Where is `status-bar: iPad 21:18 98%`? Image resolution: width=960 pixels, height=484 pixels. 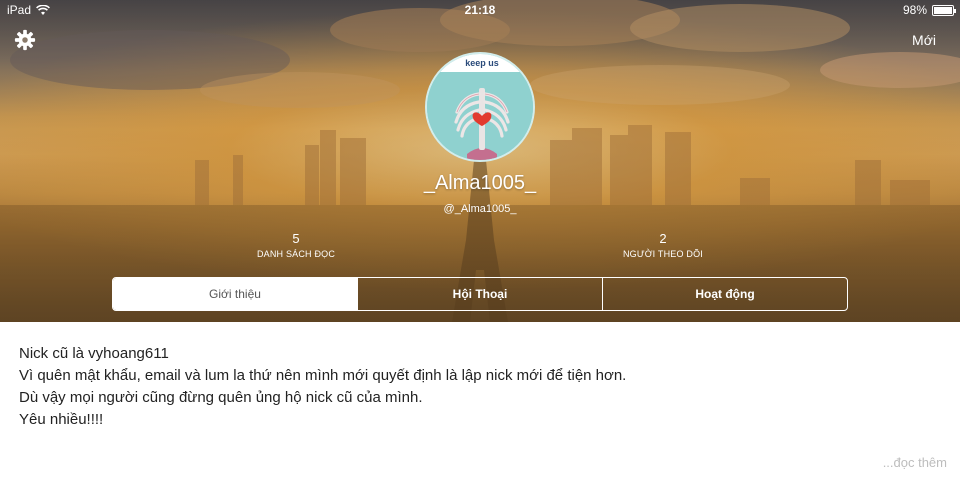
status-bar: iPad 21:18 98% is located at coordinates (480, 10).